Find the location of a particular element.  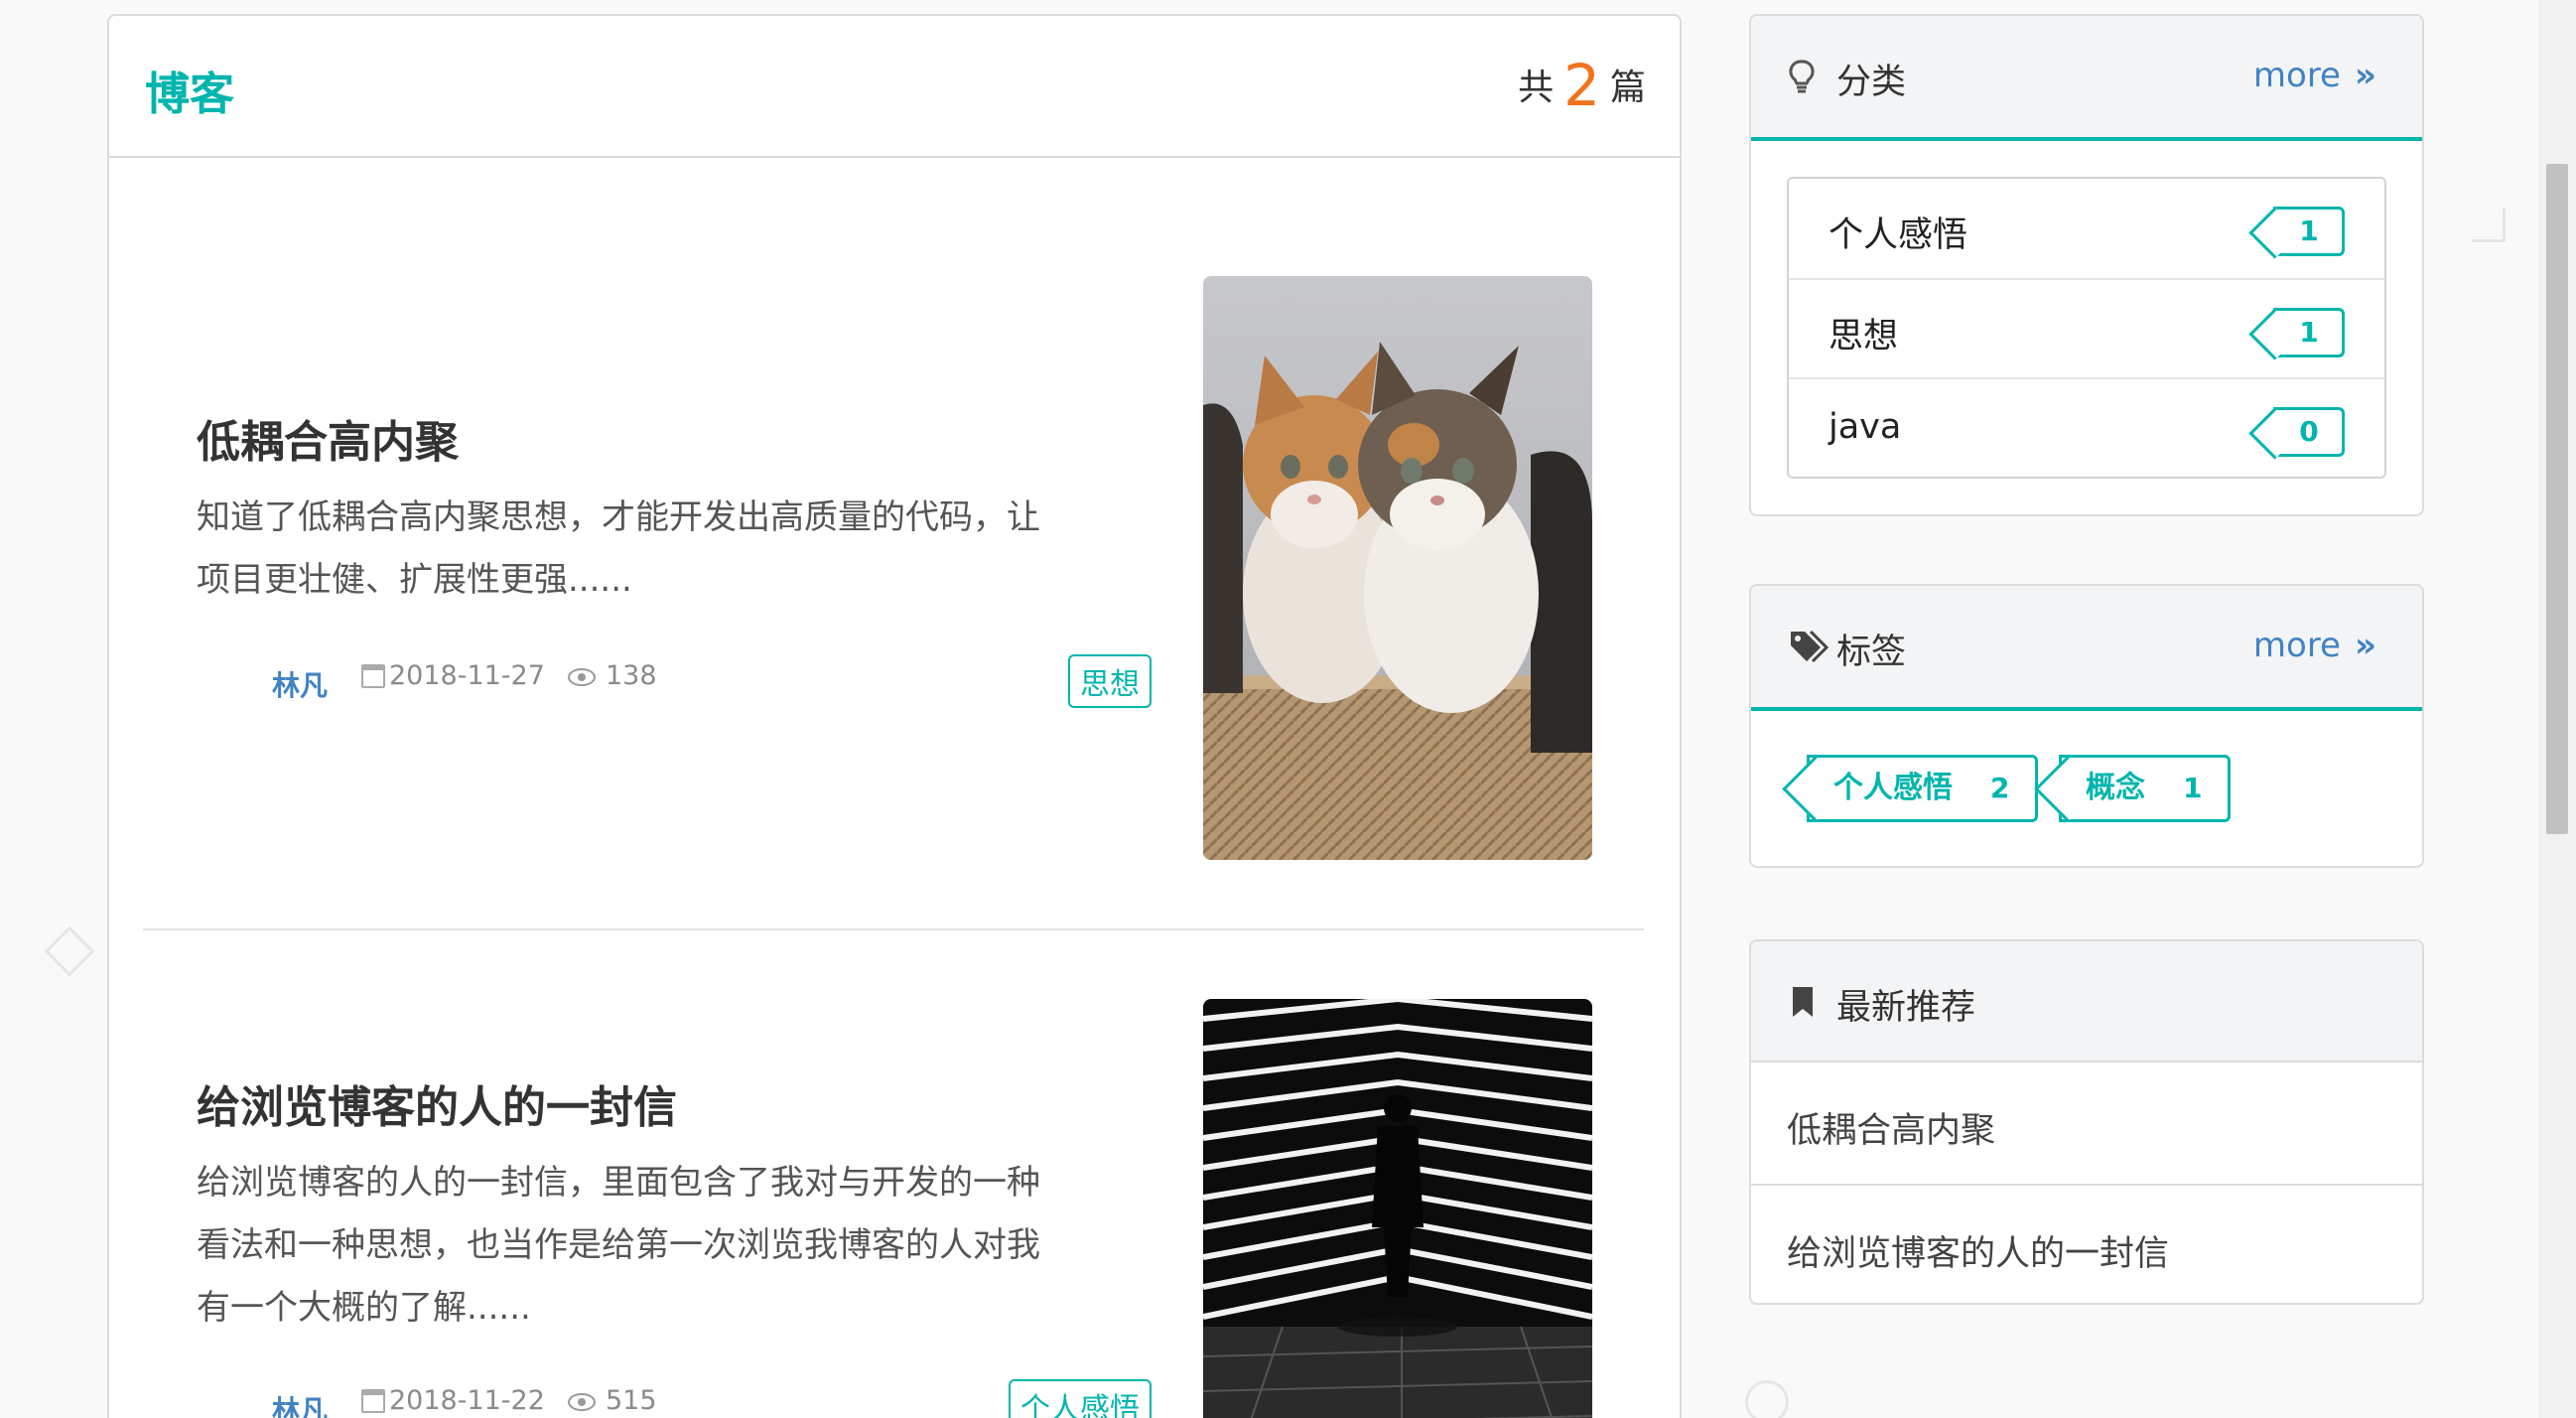

post-thumbnail-kittens is located at coordinates (1397, 568).